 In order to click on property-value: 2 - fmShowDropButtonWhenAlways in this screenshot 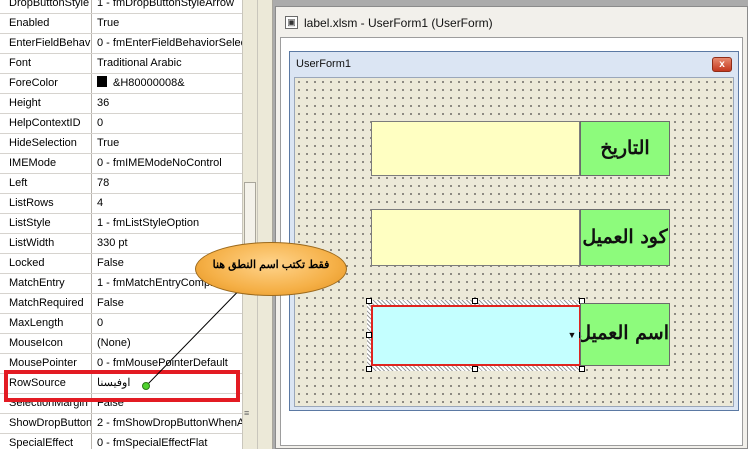, I will do `click(169, 423)`.